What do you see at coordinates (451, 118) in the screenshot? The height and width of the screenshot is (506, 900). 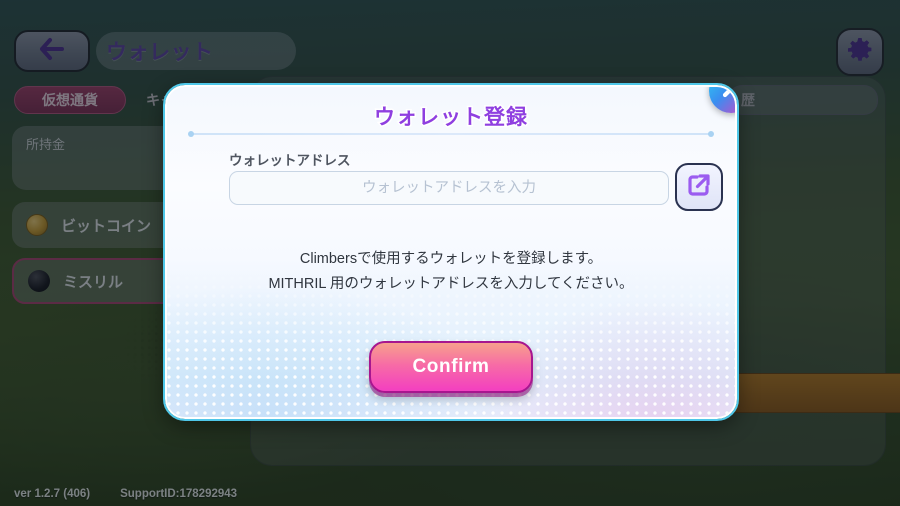 I see `dialog-title: ウォレット登録` at bounding box center [451, 118].